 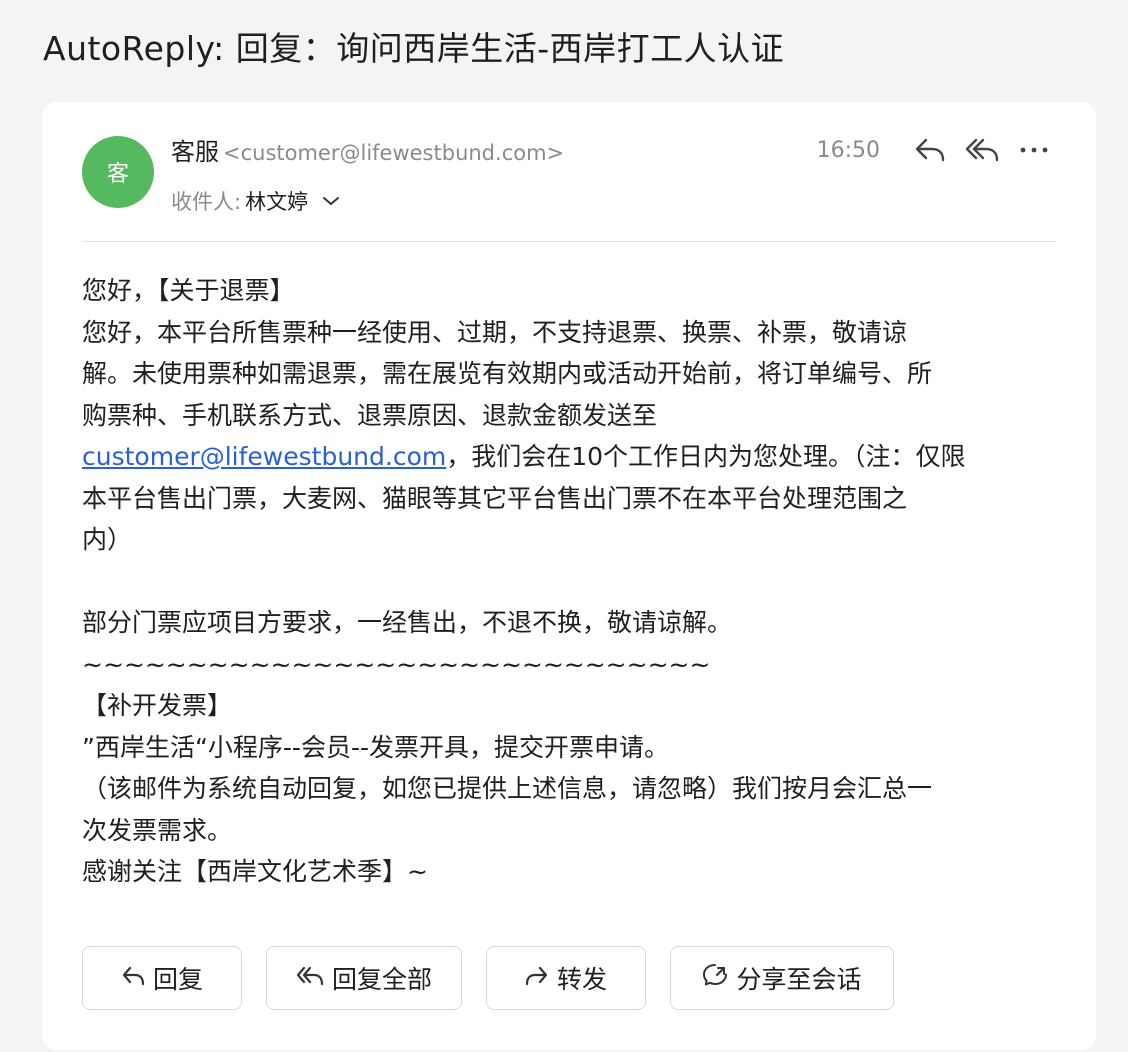 What do you see at coordinates (157, 830) in the screenshot?
I see `body-line: 次发票需求。` at bounding box center [157, 830].